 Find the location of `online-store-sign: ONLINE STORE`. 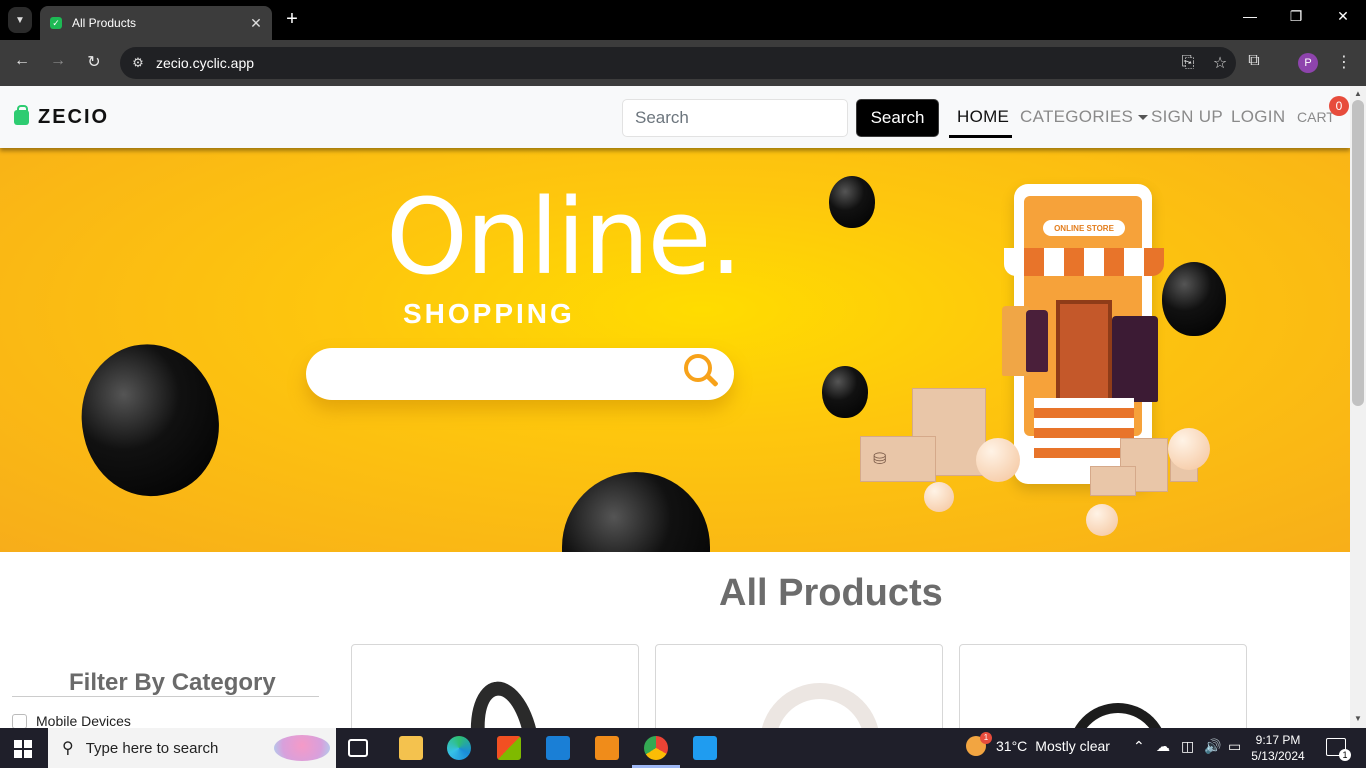

online-store-sign: ONLINE STORE is located at coordinates (1084, 228).